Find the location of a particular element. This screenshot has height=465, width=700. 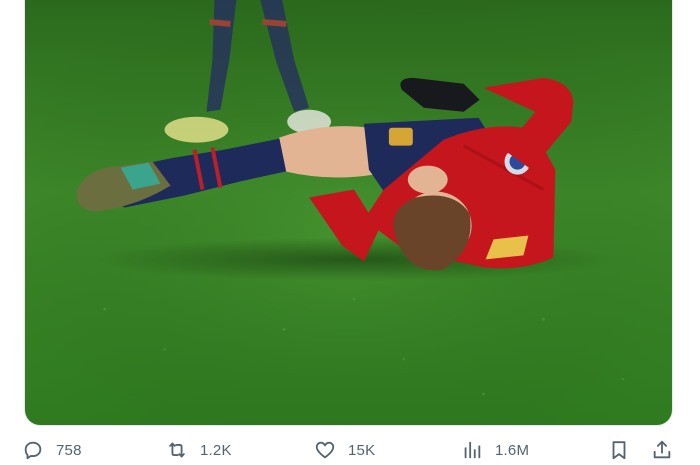

heart-icon is located at coordinates (325, 450).